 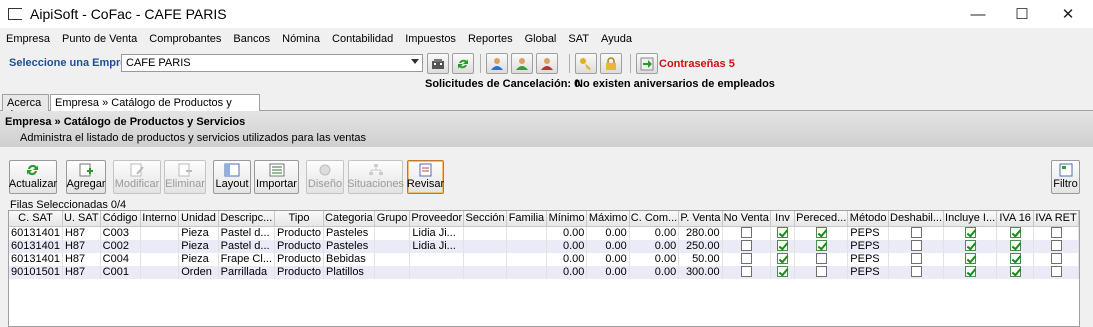 I want to click on modificar-button: Modificar, so click(x=137, y=177).